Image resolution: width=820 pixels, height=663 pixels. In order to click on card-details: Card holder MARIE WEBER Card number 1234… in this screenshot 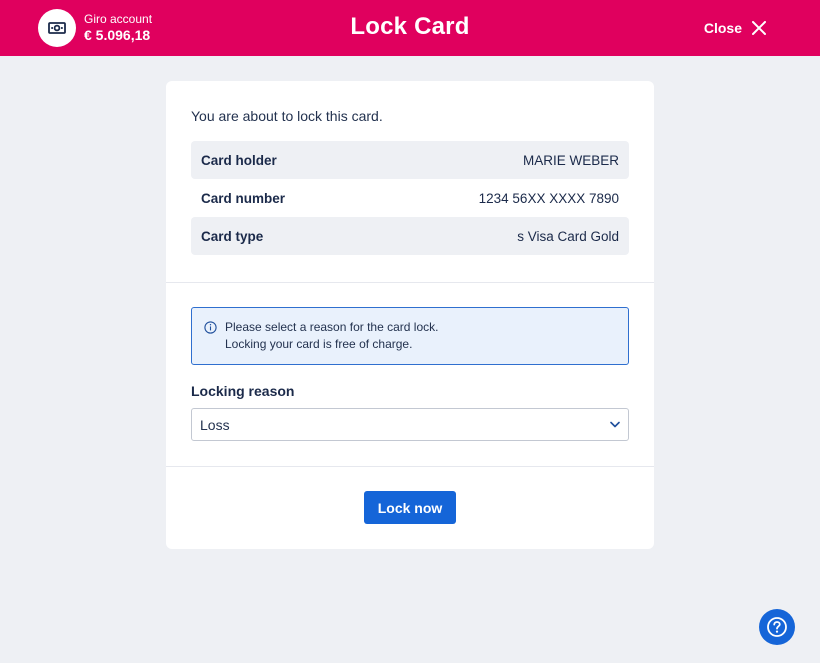, I will do `click(410, 198)`.